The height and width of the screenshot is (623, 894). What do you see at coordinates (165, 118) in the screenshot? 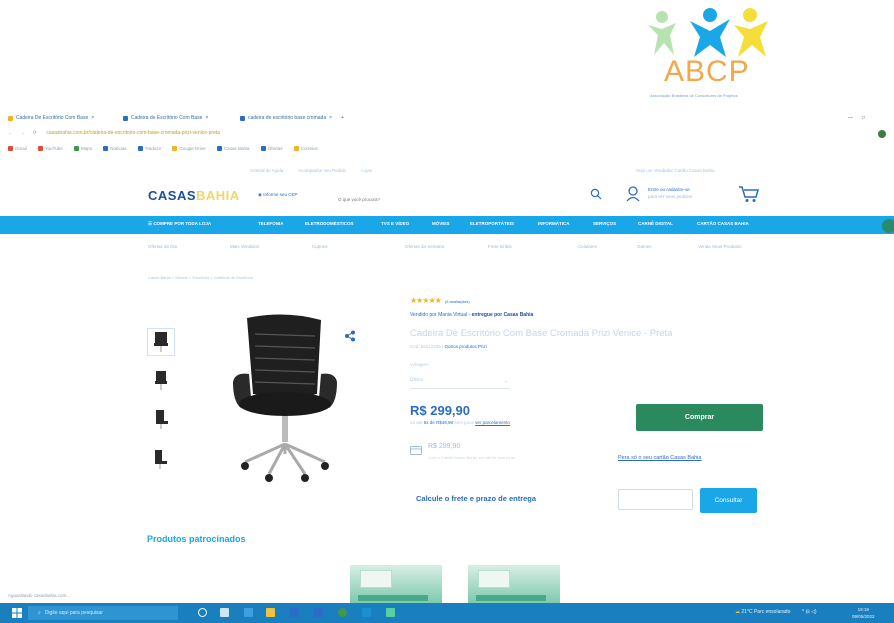
I see `browser-tab: Cadeira de Escritório Com Base ×` at bounding box center [165, 118].